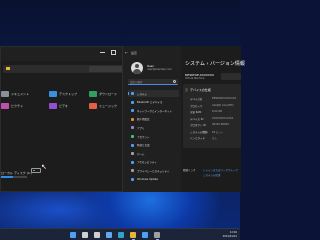  I want to click on spec-row: 実装 RAM 8.00 GB, so click(206, 112).